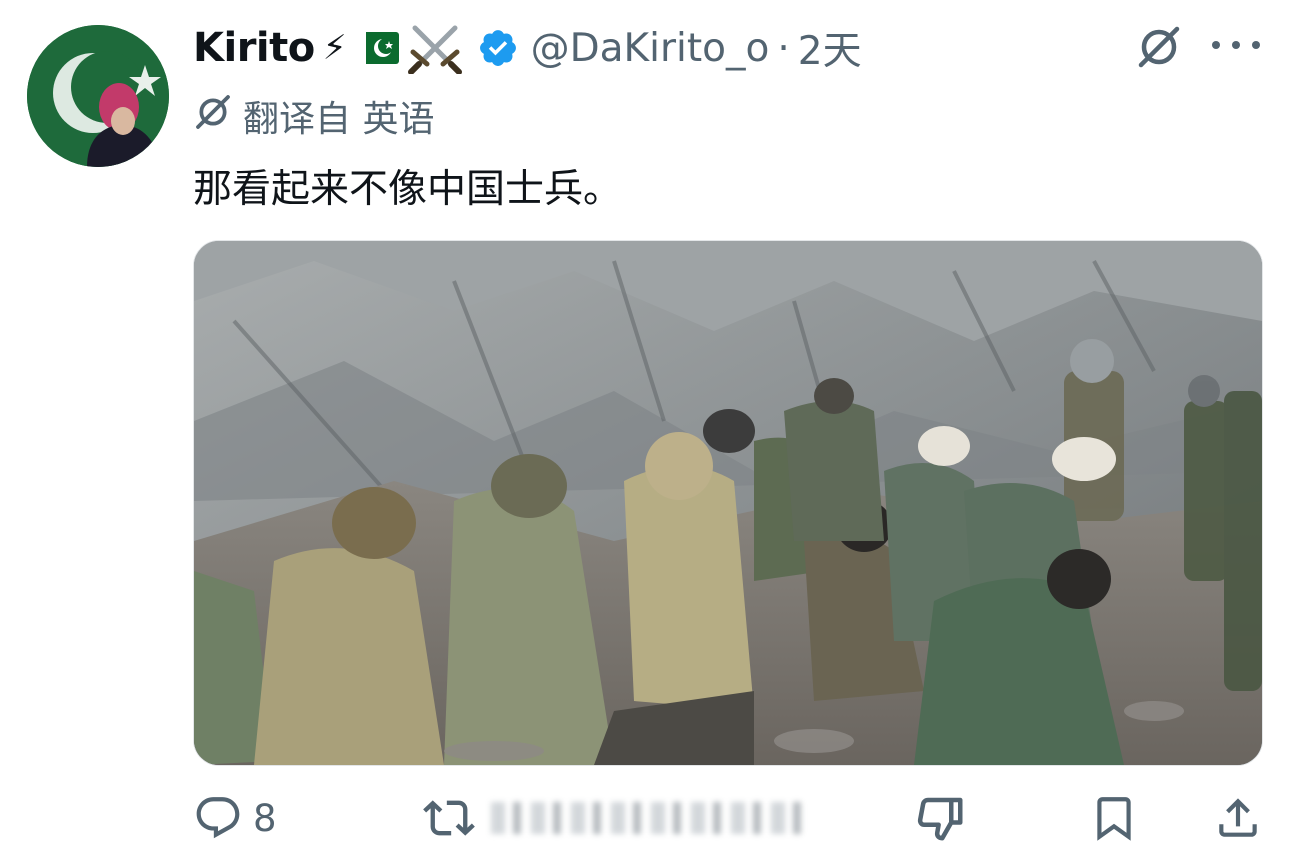  Describe the element at coordinates (254, 48) in the screenshot. I see `display-name: Kirito` at that location.